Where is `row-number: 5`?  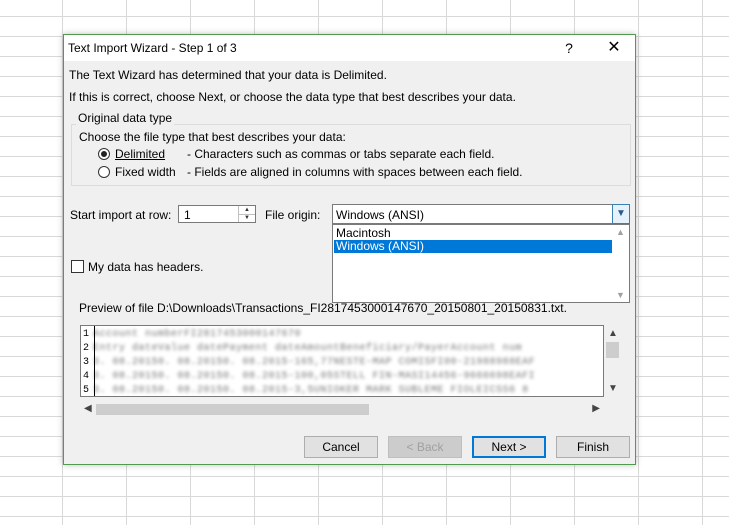
row-number: 5 is located at coordinates (86, 390).